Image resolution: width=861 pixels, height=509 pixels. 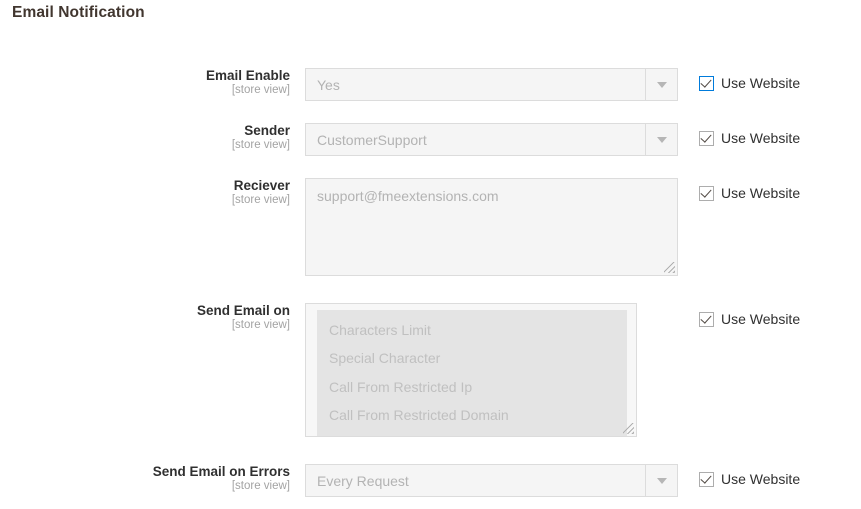 I want to click on page-title: Email Notification, so click(x=78, y=12).